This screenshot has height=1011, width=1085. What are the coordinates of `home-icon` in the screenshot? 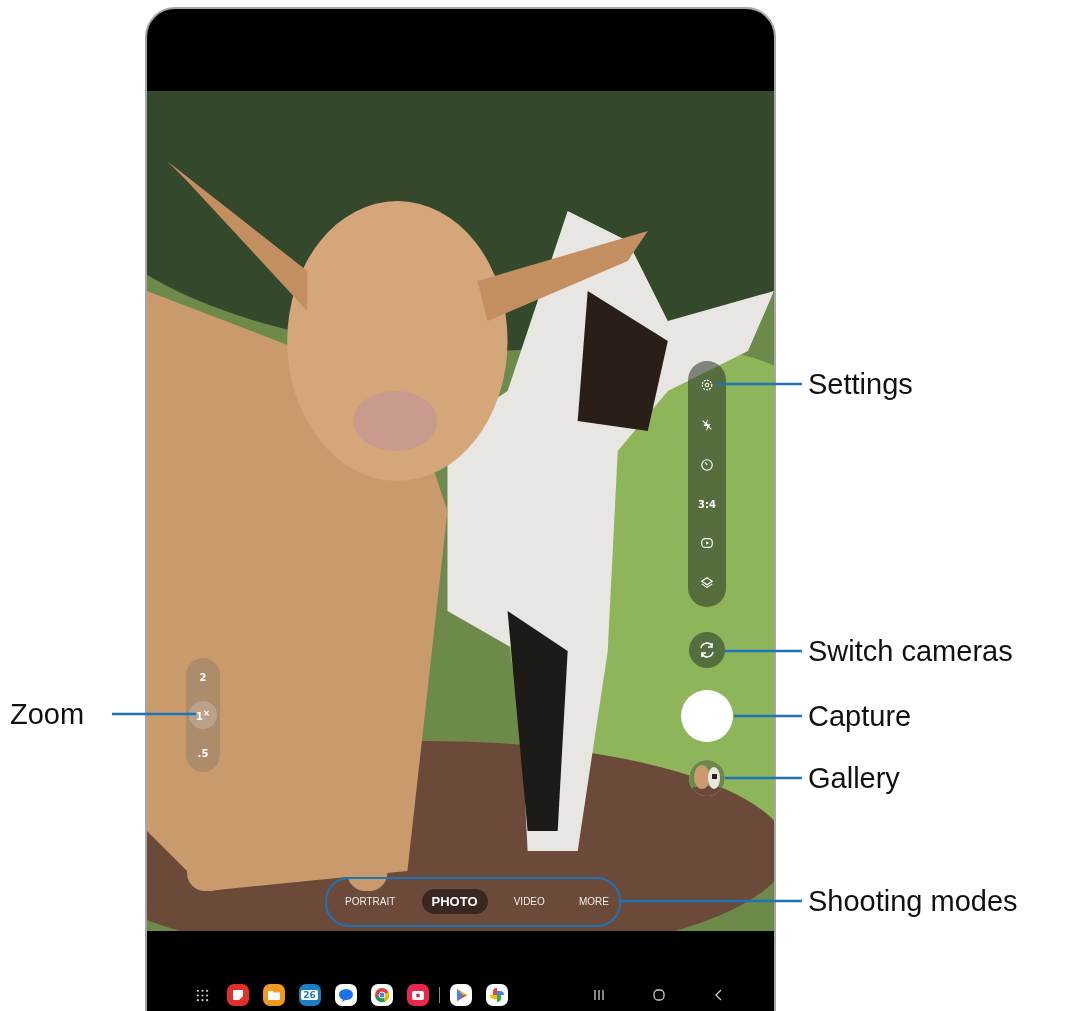 It's located at (658, 995).